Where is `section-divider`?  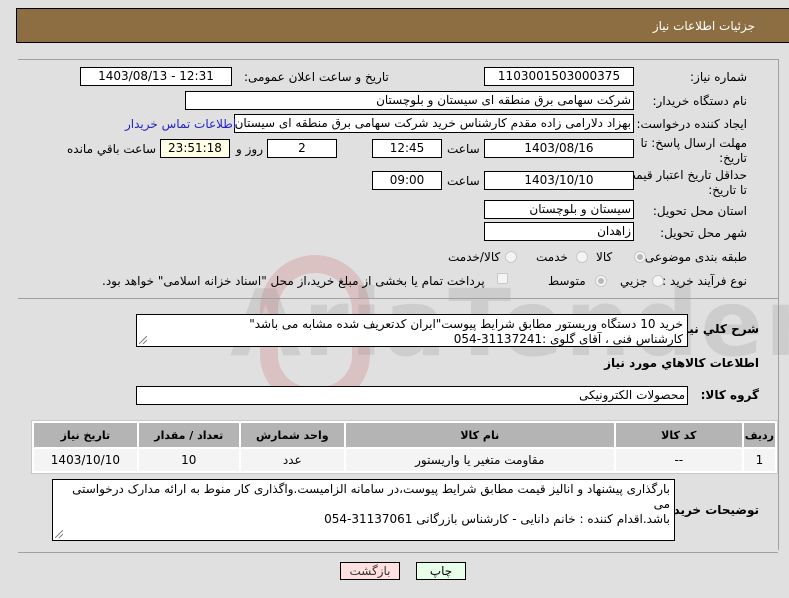 section-divider is located at coordinates (398, 298).